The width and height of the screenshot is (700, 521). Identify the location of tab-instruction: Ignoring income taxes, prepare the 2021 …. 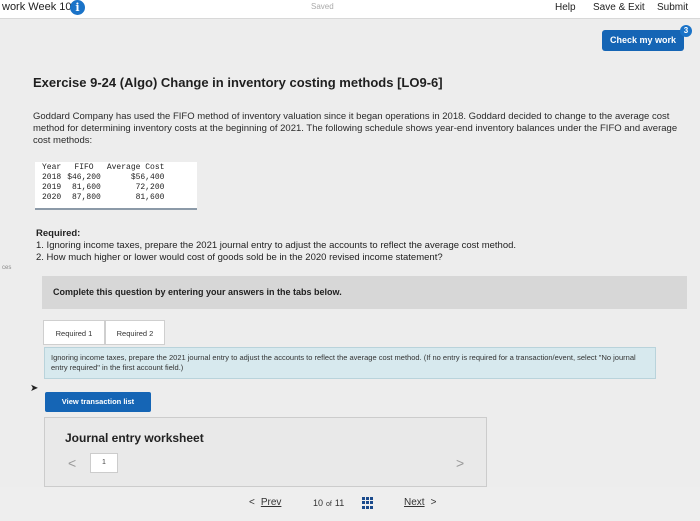
(350, 363).